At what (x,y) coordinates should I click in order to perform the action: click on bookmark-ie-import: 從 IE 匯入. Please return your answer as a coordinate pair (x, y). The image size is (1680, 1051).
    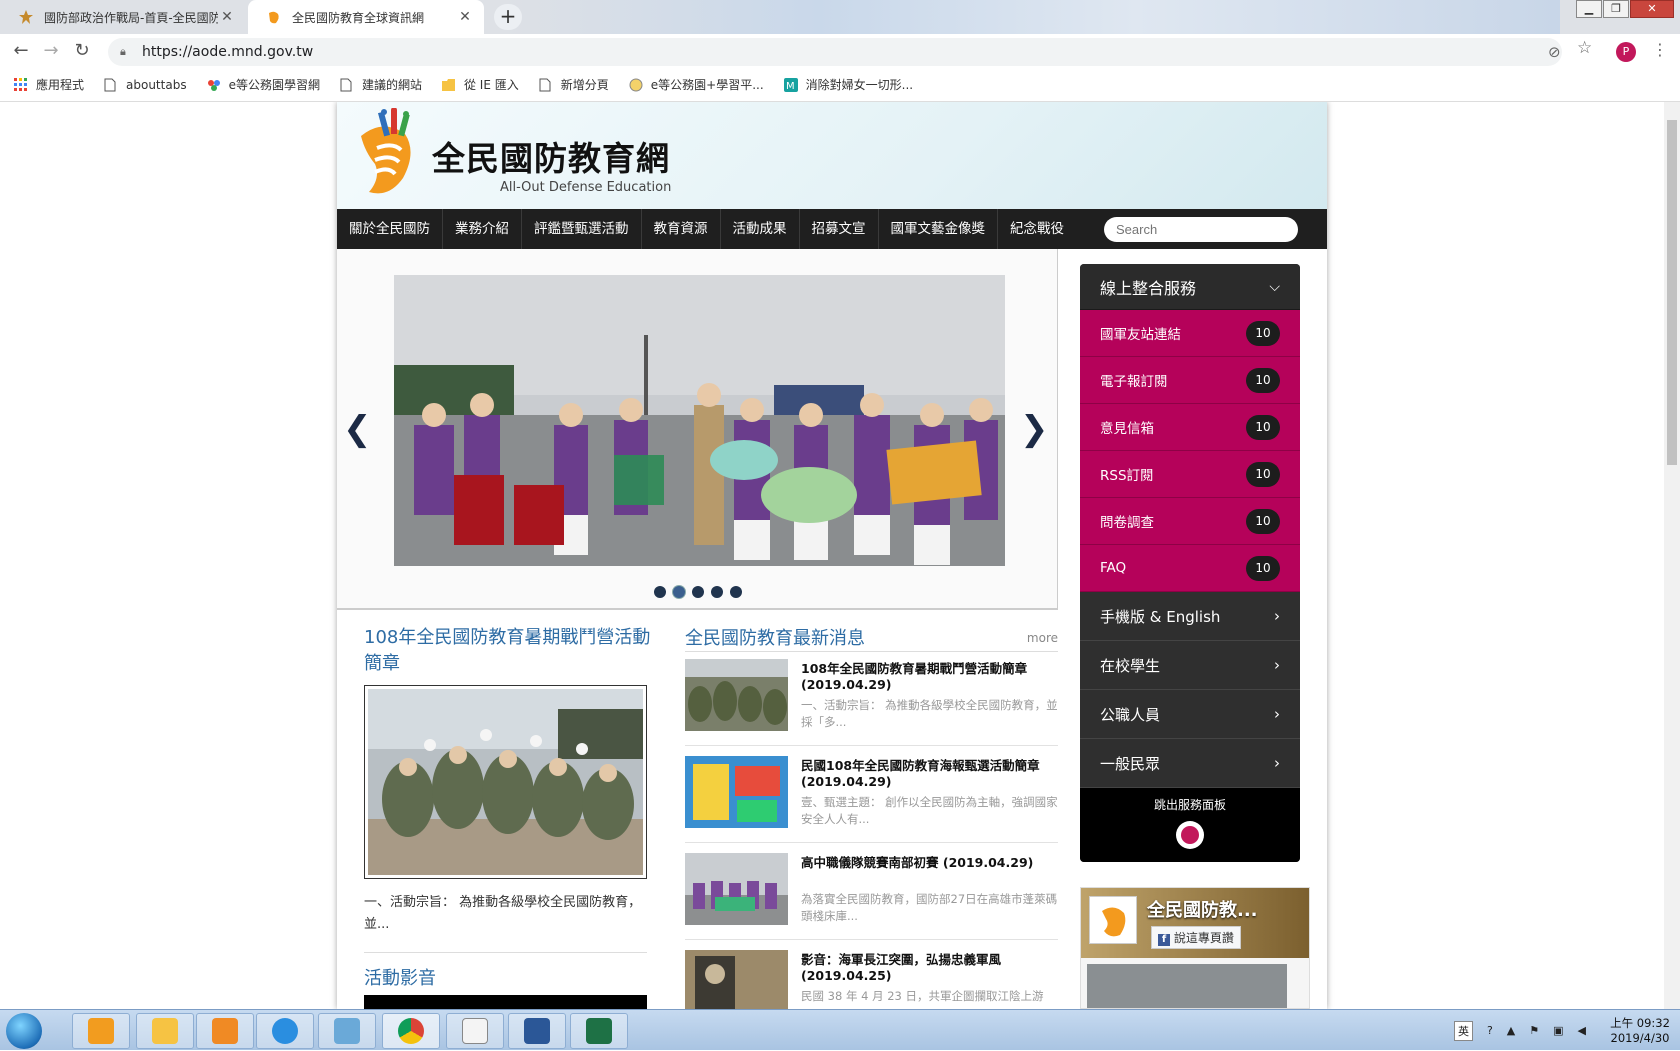
    Looking at the image, I should click on (480, 84).